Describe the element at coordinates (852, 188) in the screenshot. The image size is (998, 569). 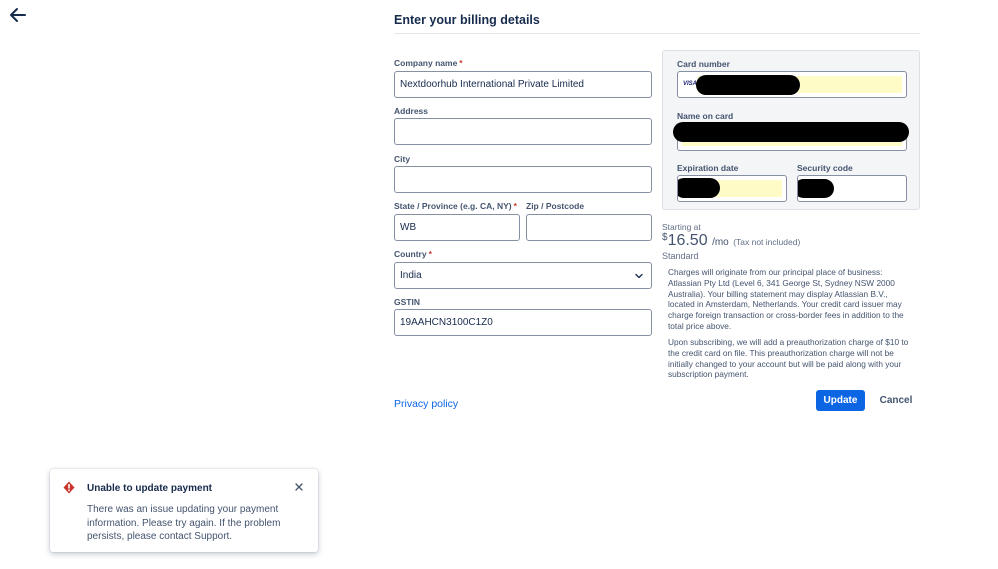
I see `security-code-input` at that location.